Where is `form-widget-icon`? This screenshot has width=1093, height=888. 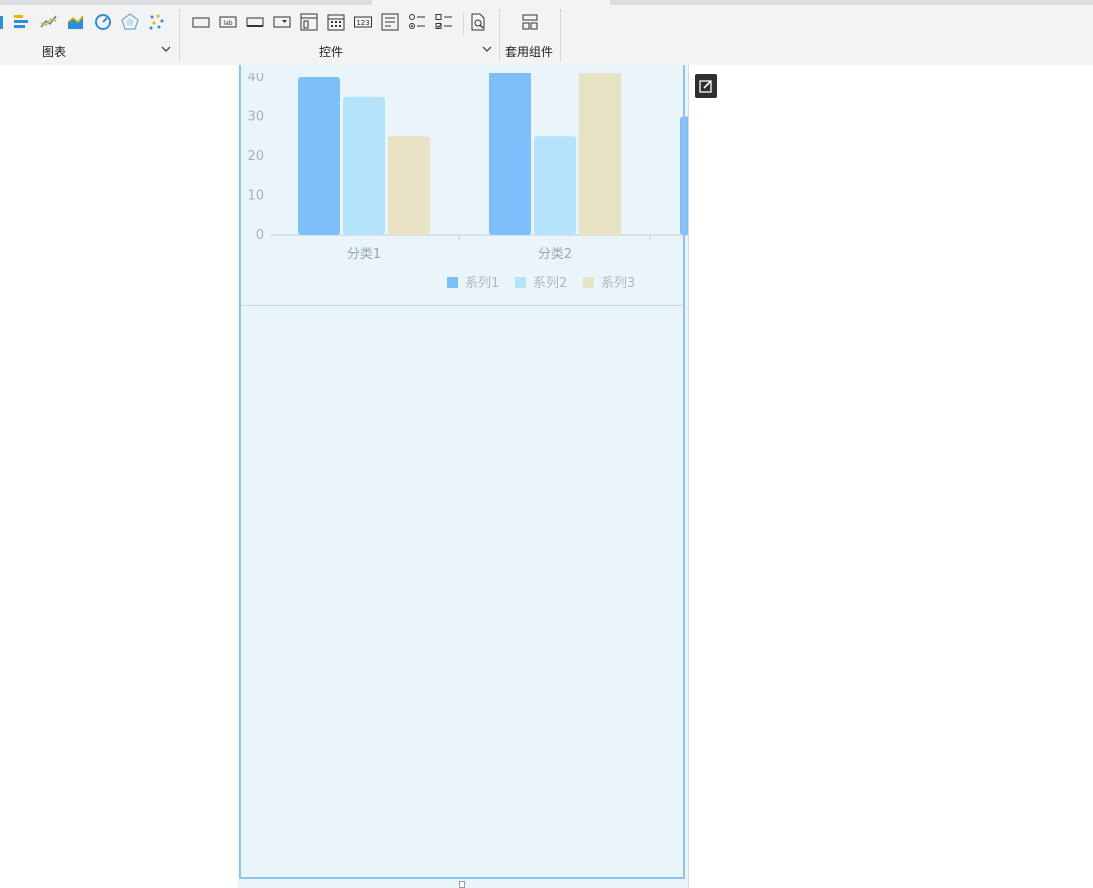
form-widget-icon is located at coordinates (309, 22).